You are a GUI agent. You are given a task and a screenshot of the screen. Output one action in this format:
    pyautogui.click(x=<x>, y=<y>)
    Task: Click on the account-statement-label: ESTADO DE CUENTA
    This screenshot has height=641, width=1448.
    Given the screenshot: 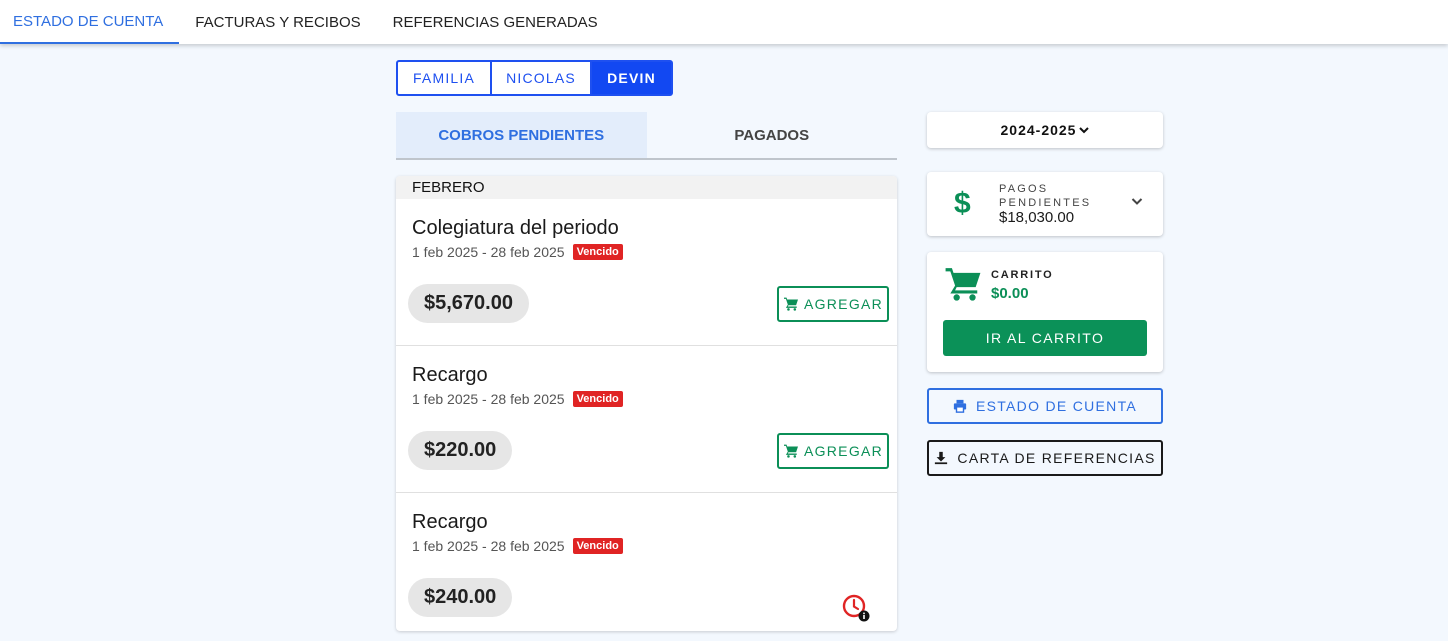 What is the action you would take?
    pyautogui.click(x=1056, y=406)
    